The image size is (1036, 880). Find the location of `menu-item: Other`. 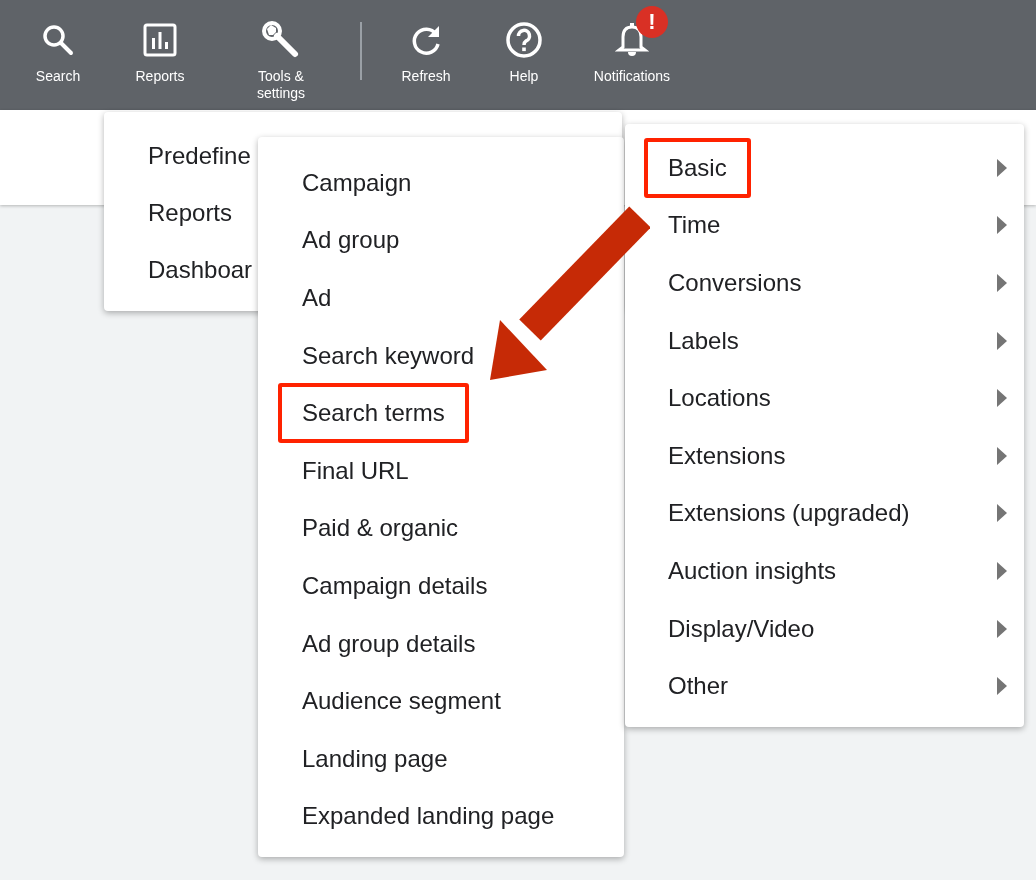

menu-item: Other is located at coordinates (698, 686).